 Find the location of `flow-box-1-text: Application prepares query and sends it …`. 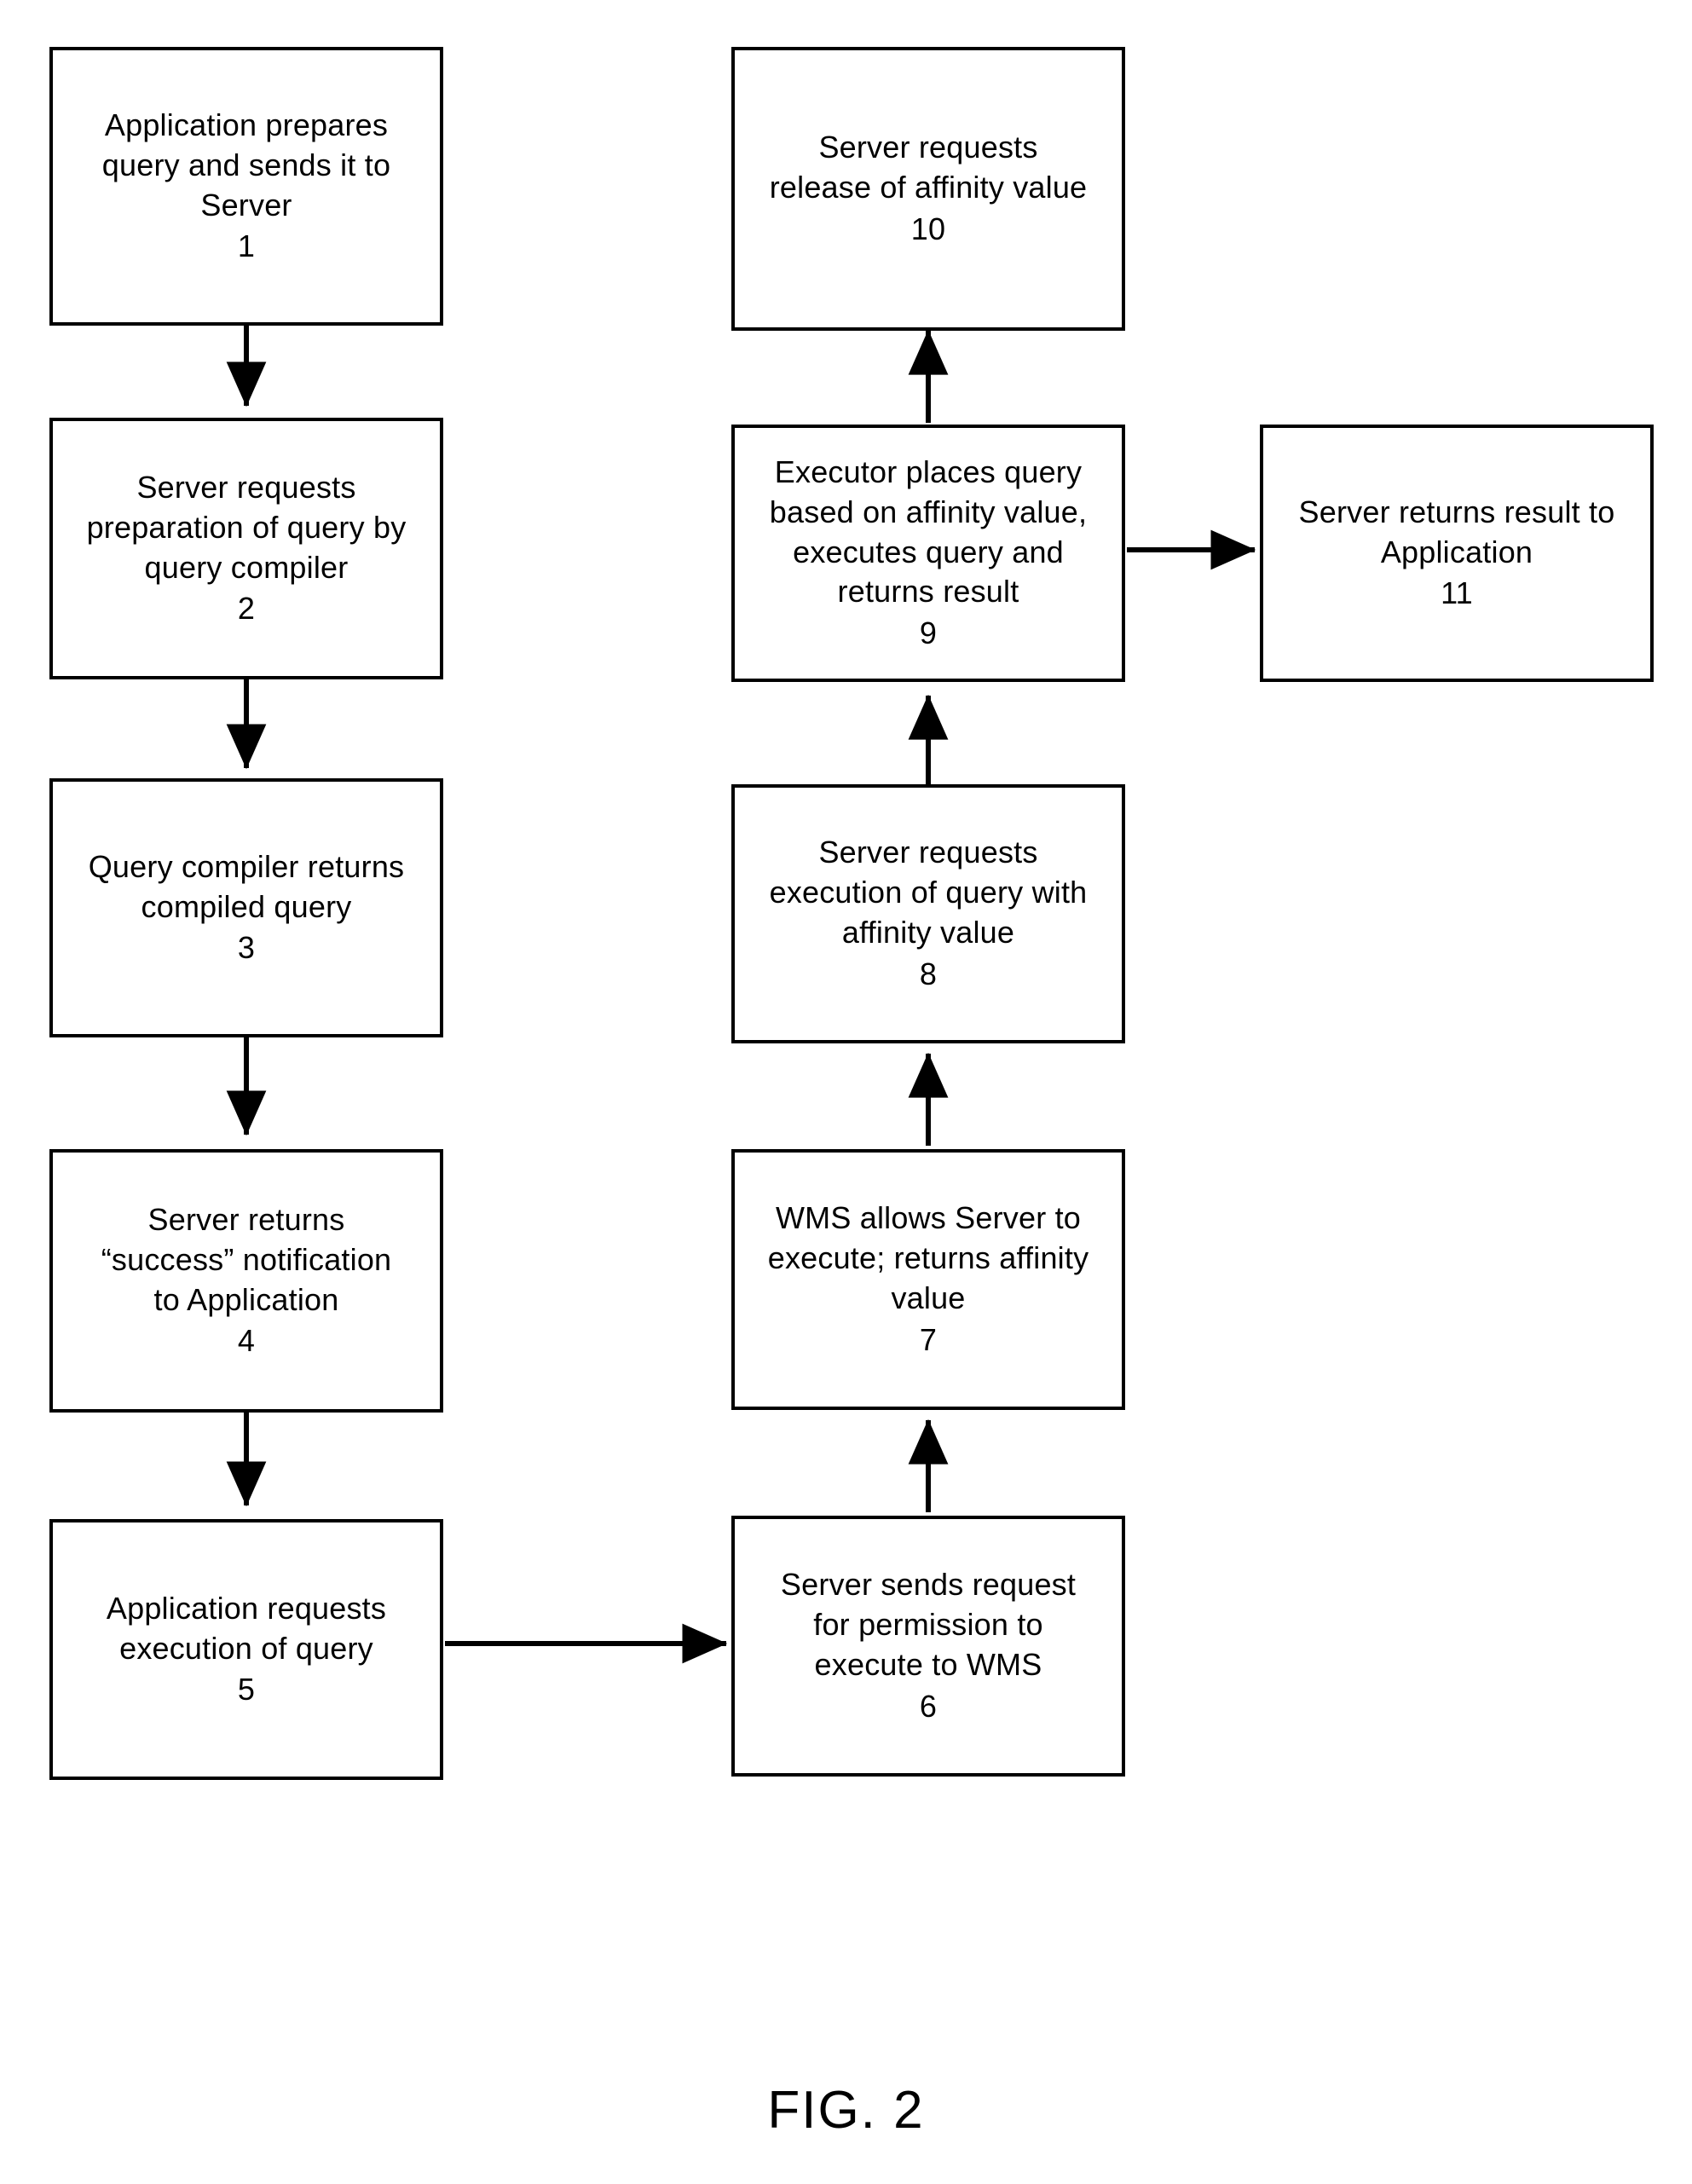

flow-box-1-text: Application prepares query and sends it … is located at coordinates (246, 164).